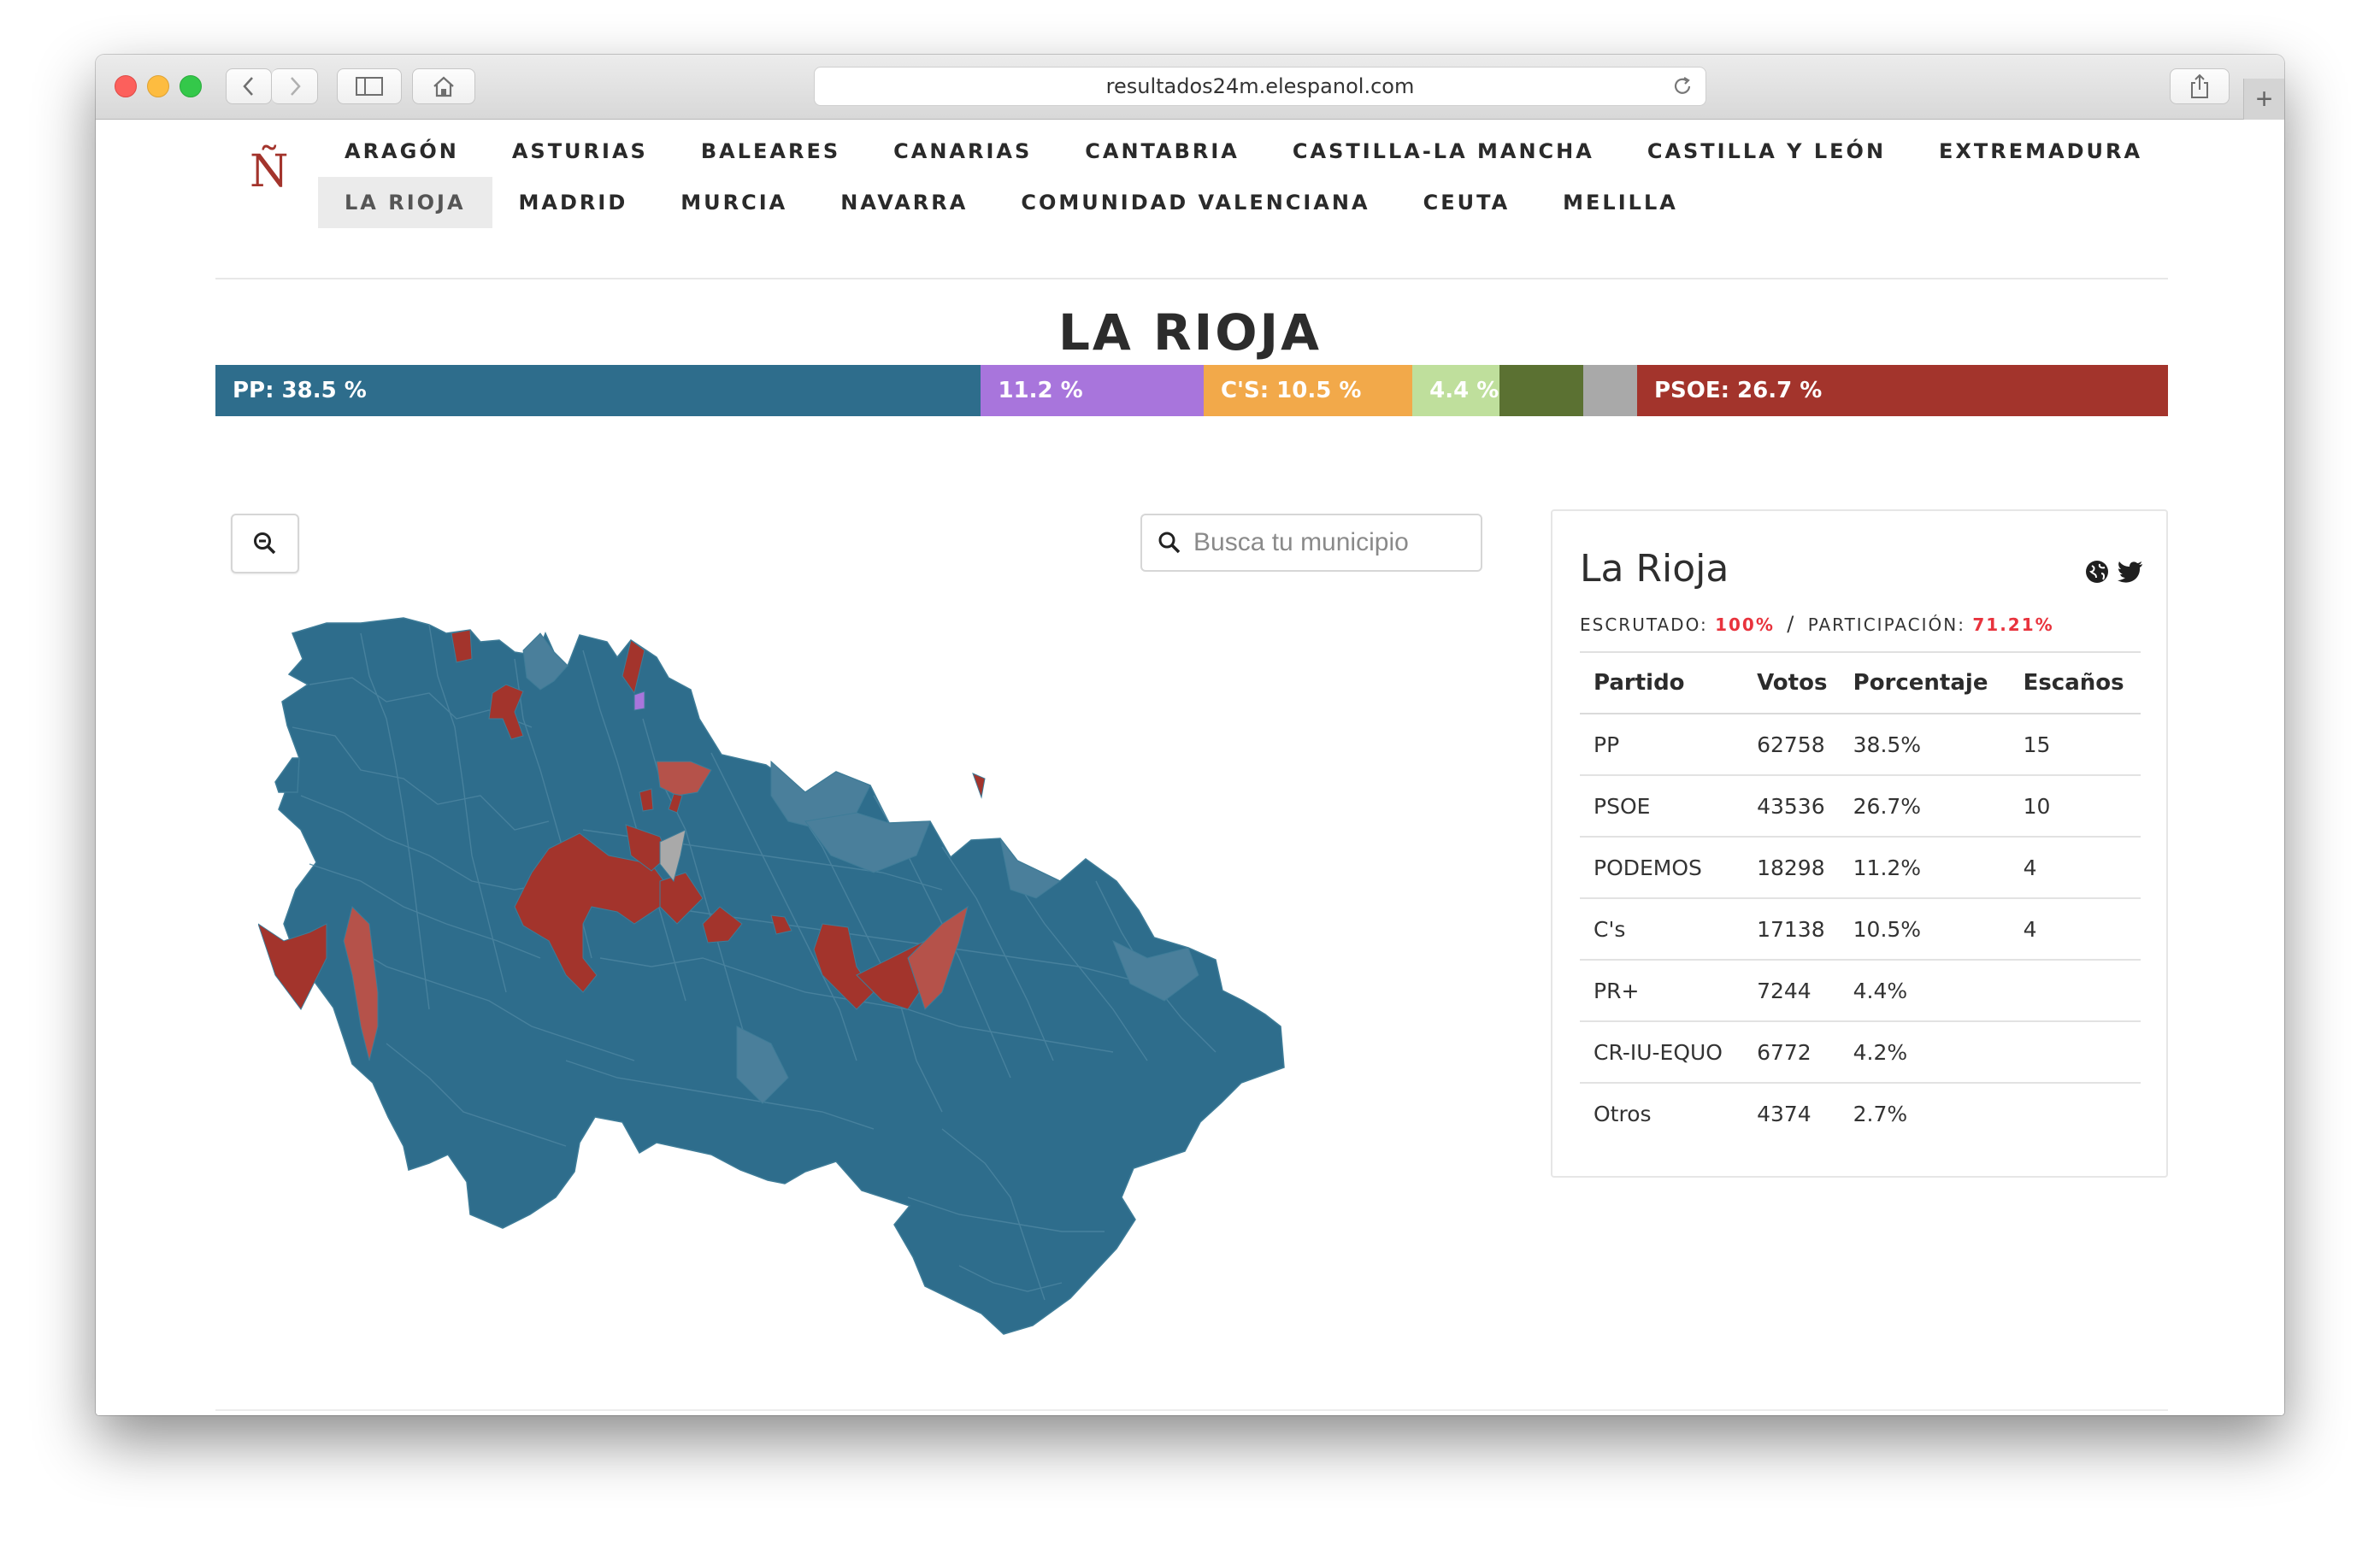 The image size is (2380, 1552). I want to click on result-cell-party: PR+, so click(1662, 991).